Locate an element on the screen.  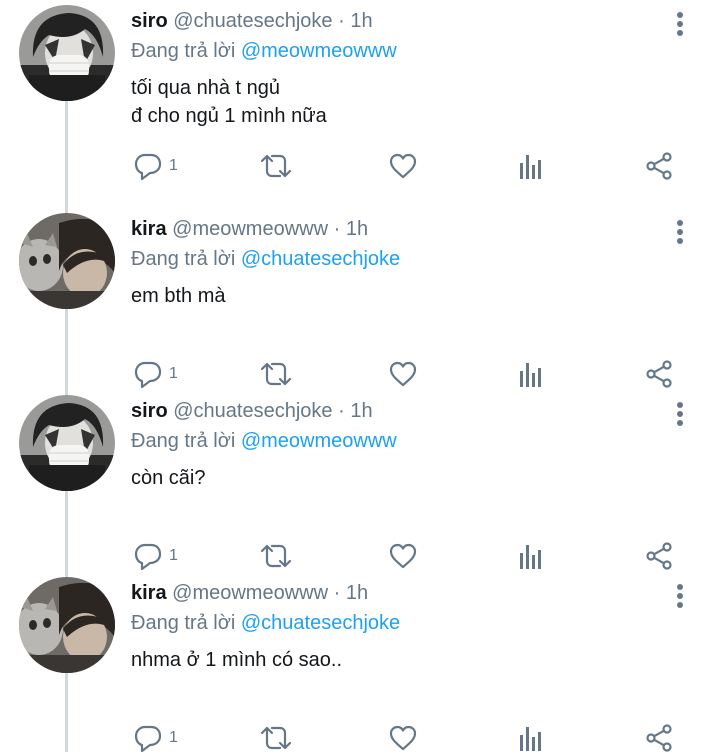
tweet-text: nhma ở 1 mình có sao.. is located at coordinates (236, 660).